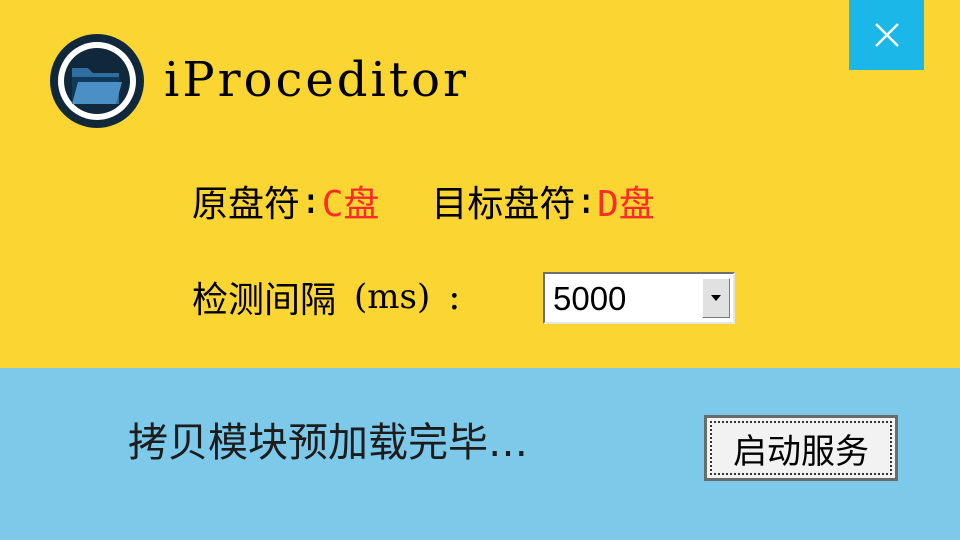 The image size is (960, 540). I want to click on close-button, so click(886, 35).